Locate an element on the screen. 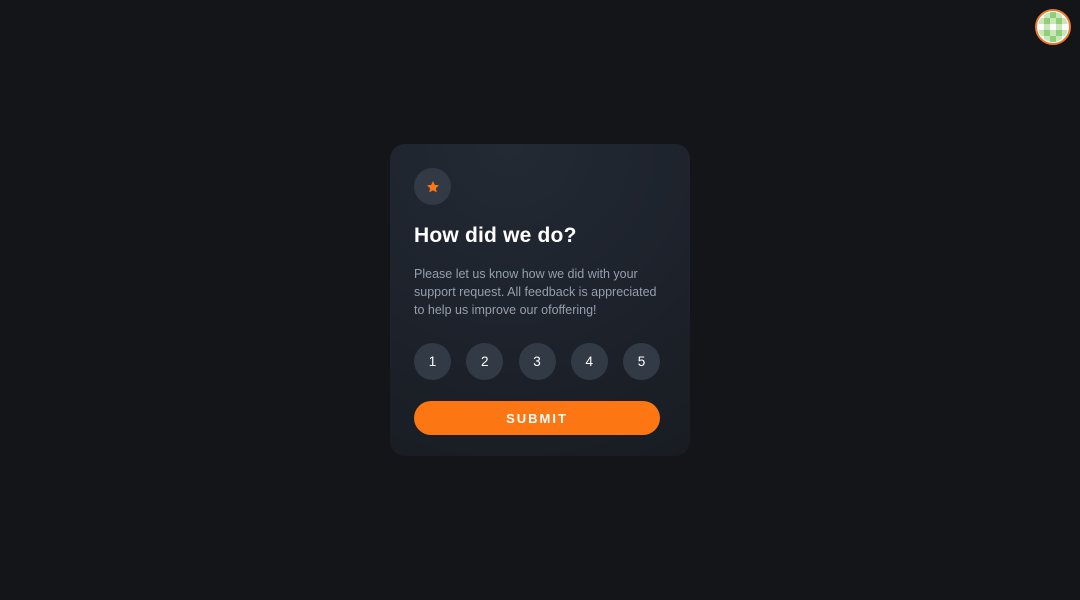  rating-button-3: 3 is located at coordinates (537, 361).